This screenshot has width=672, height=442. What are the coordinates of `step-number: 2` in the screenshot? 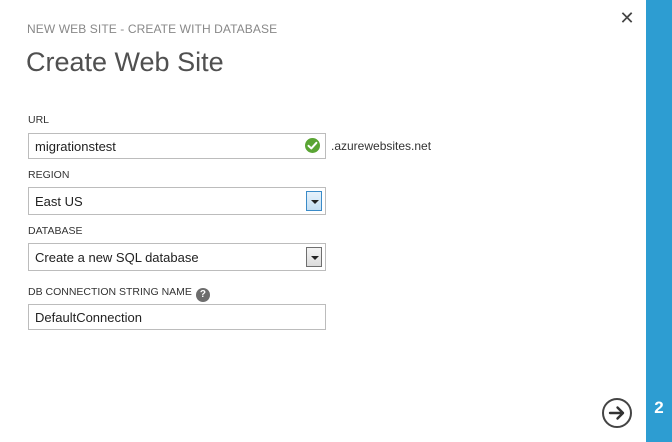 It's located at (659, 407).